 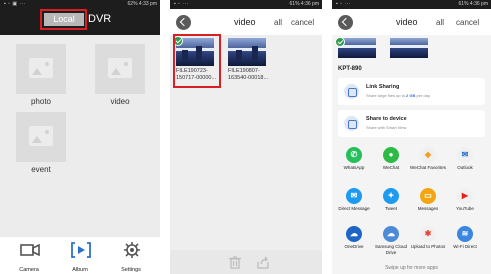 I want to click on folder-video, so click(x=120, y=69).